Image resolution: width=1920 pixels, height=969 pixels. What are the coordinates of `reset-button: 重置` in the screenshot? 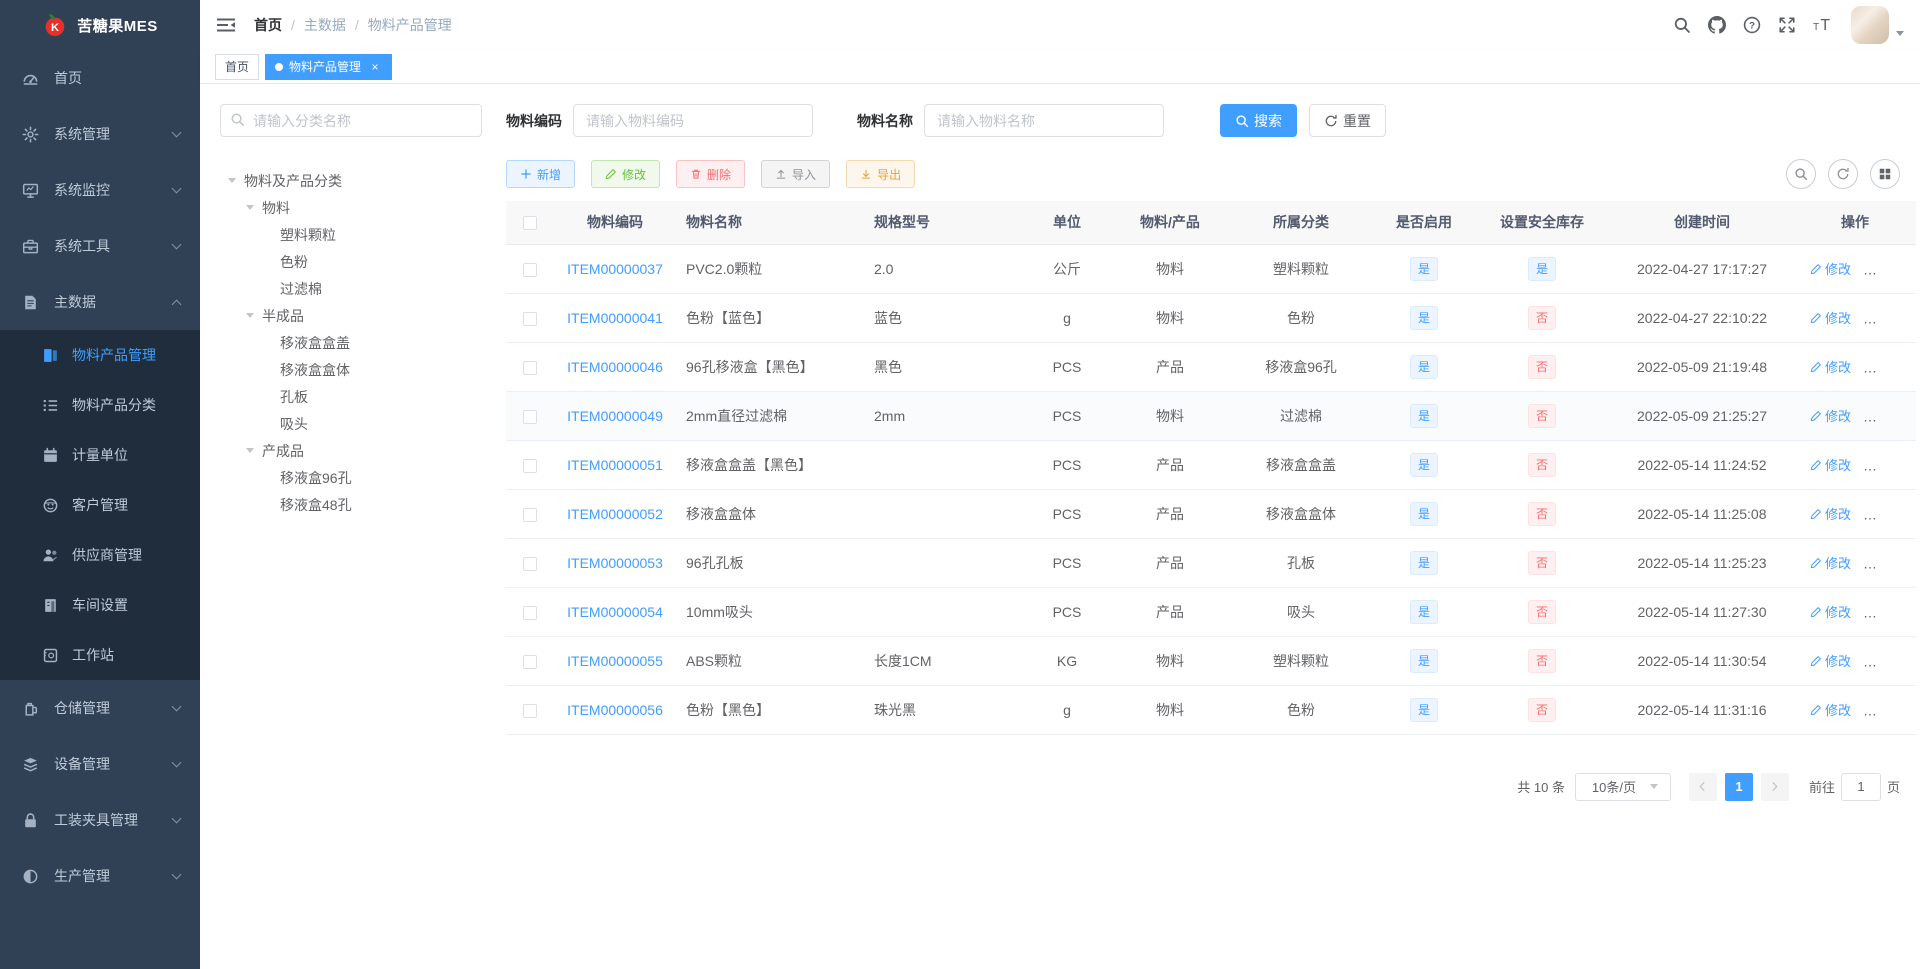 It's located at (1347, 120).